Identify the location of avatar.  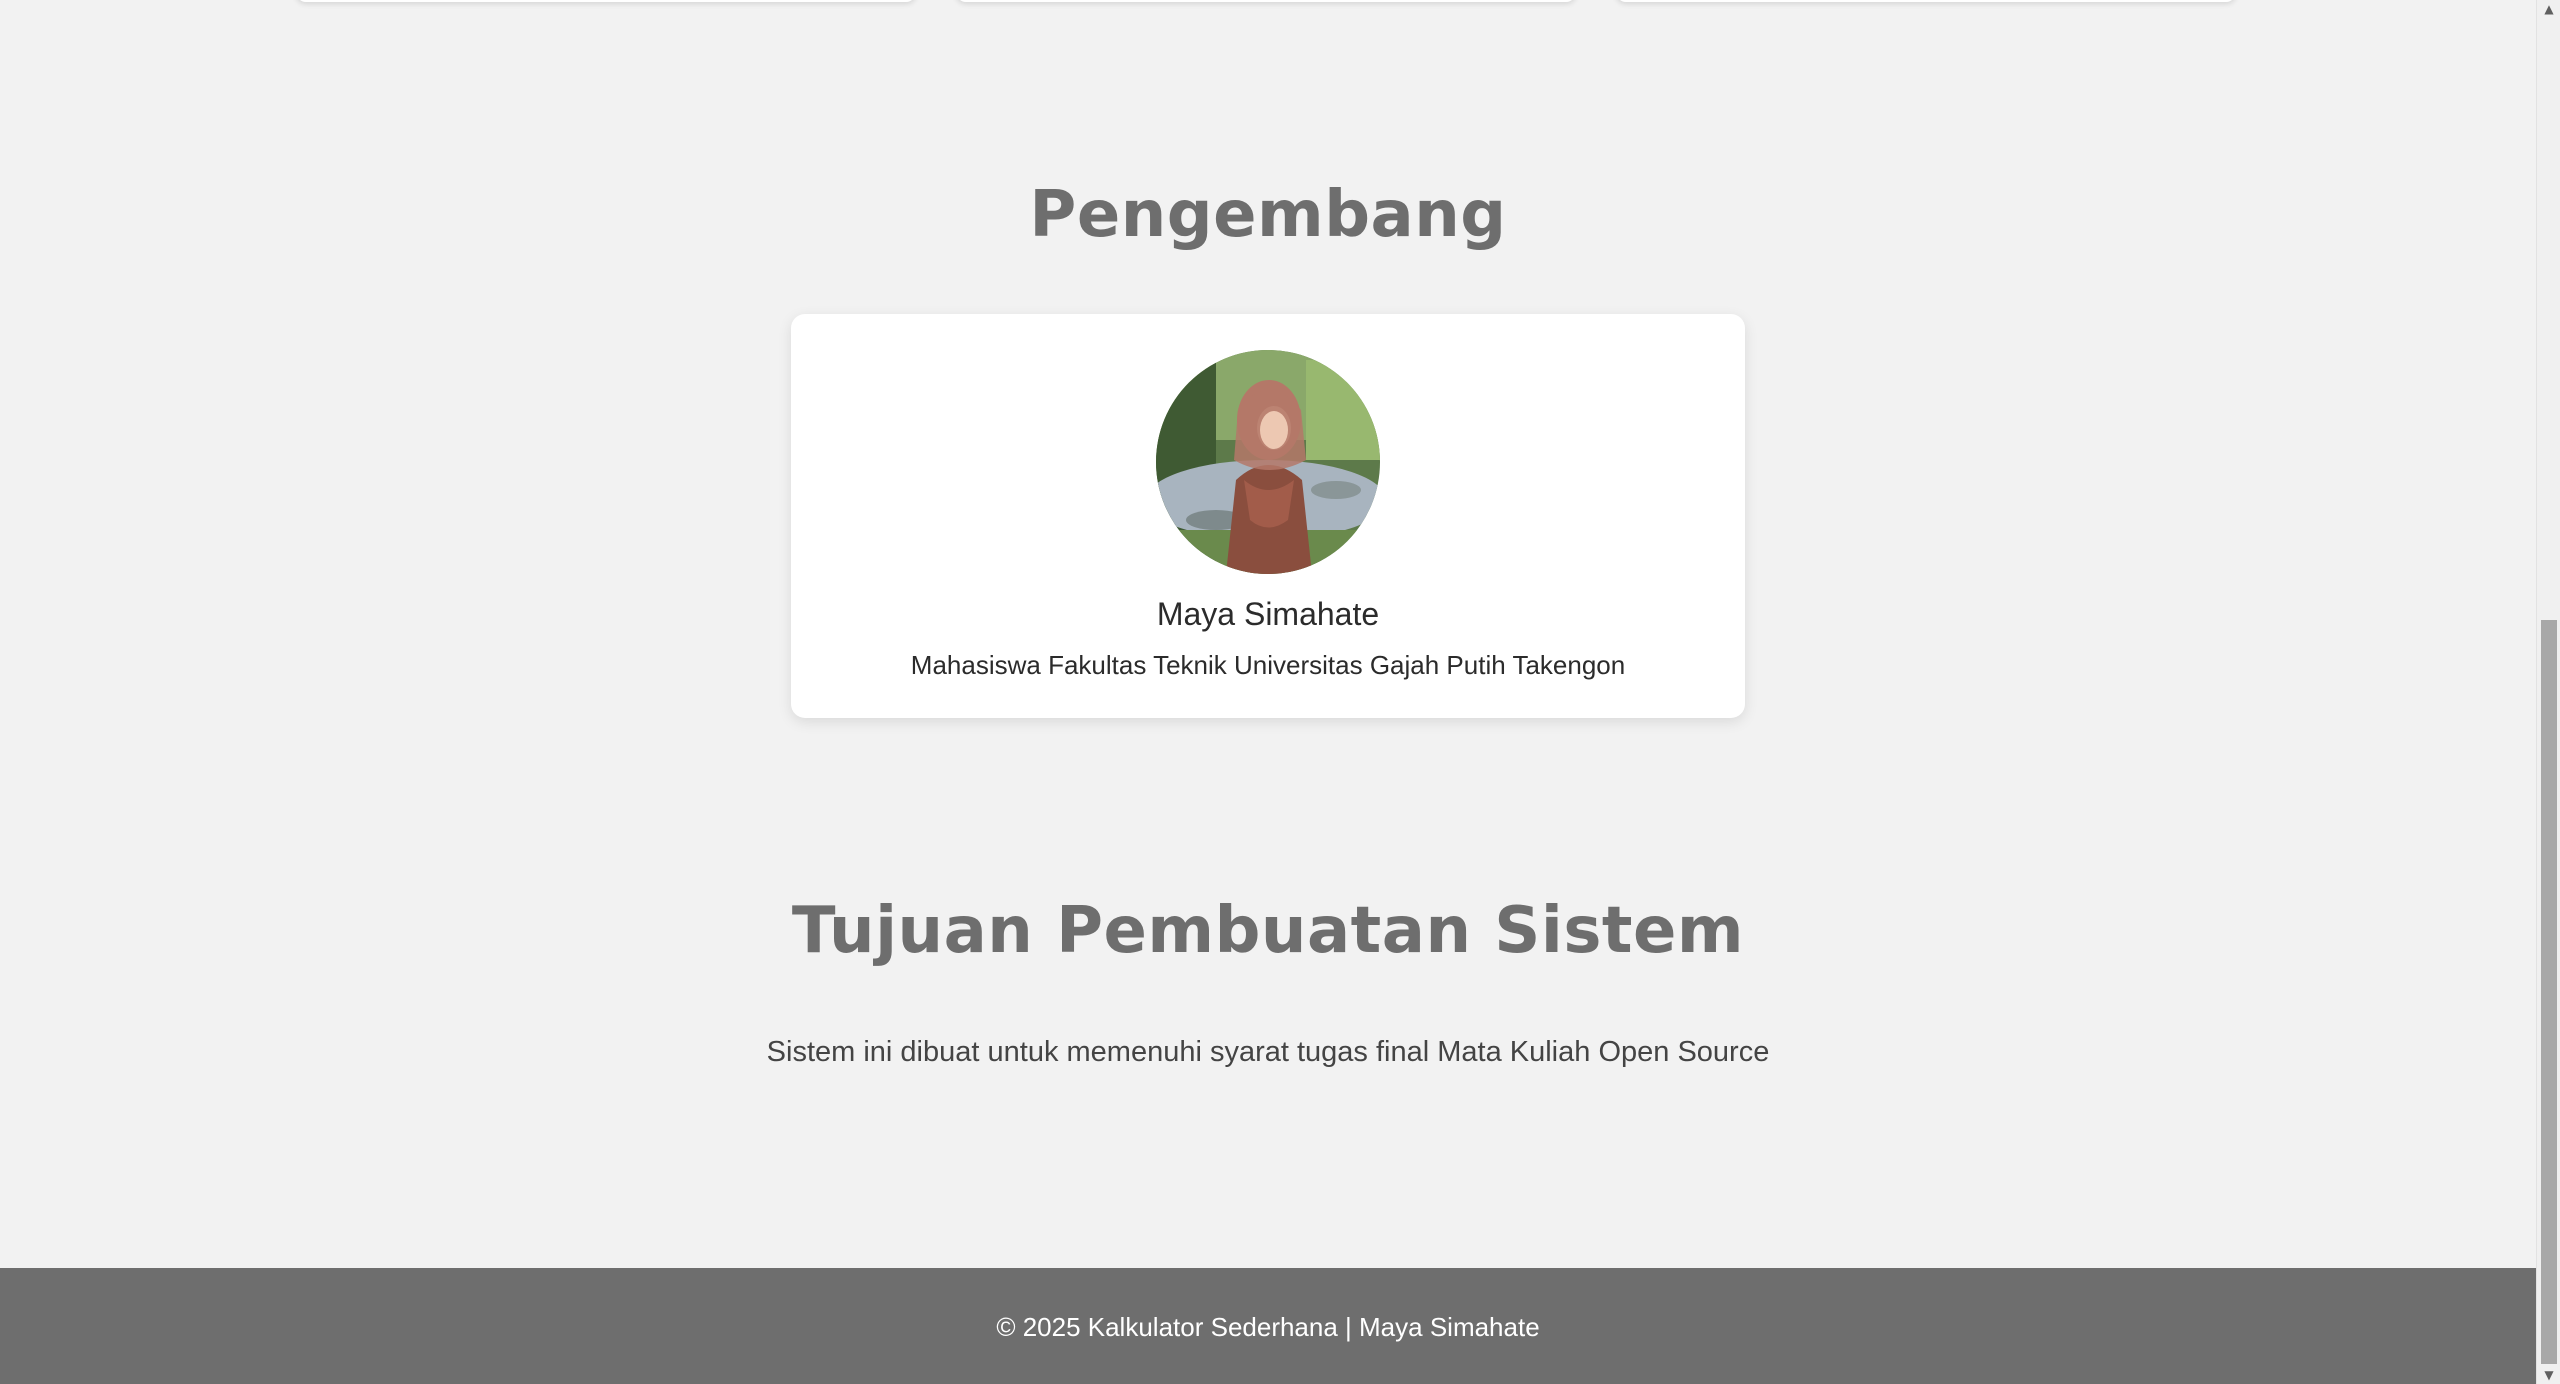
(1268, 462).